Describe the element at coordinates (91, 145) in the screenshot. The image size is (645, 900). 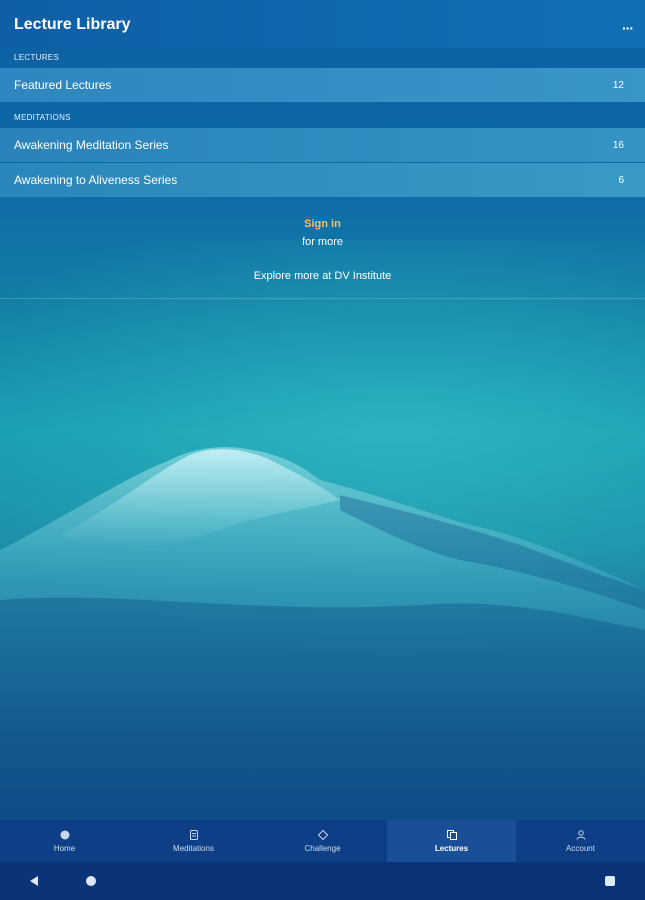
I see `list-item-label: Awakening Meditation Series` at that location.